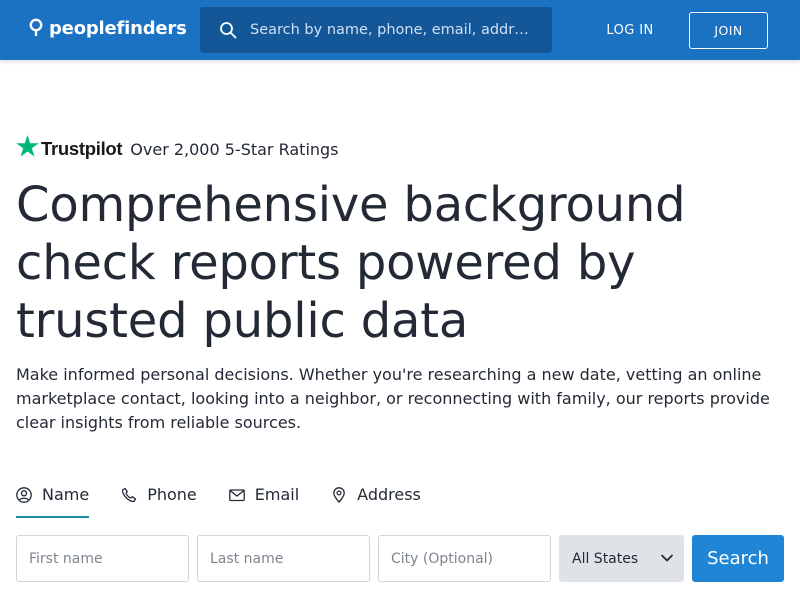  I want to click on trustpilot-rating: Trustpilot Over 2,000 5-Star Ratings, so click(177, 148).